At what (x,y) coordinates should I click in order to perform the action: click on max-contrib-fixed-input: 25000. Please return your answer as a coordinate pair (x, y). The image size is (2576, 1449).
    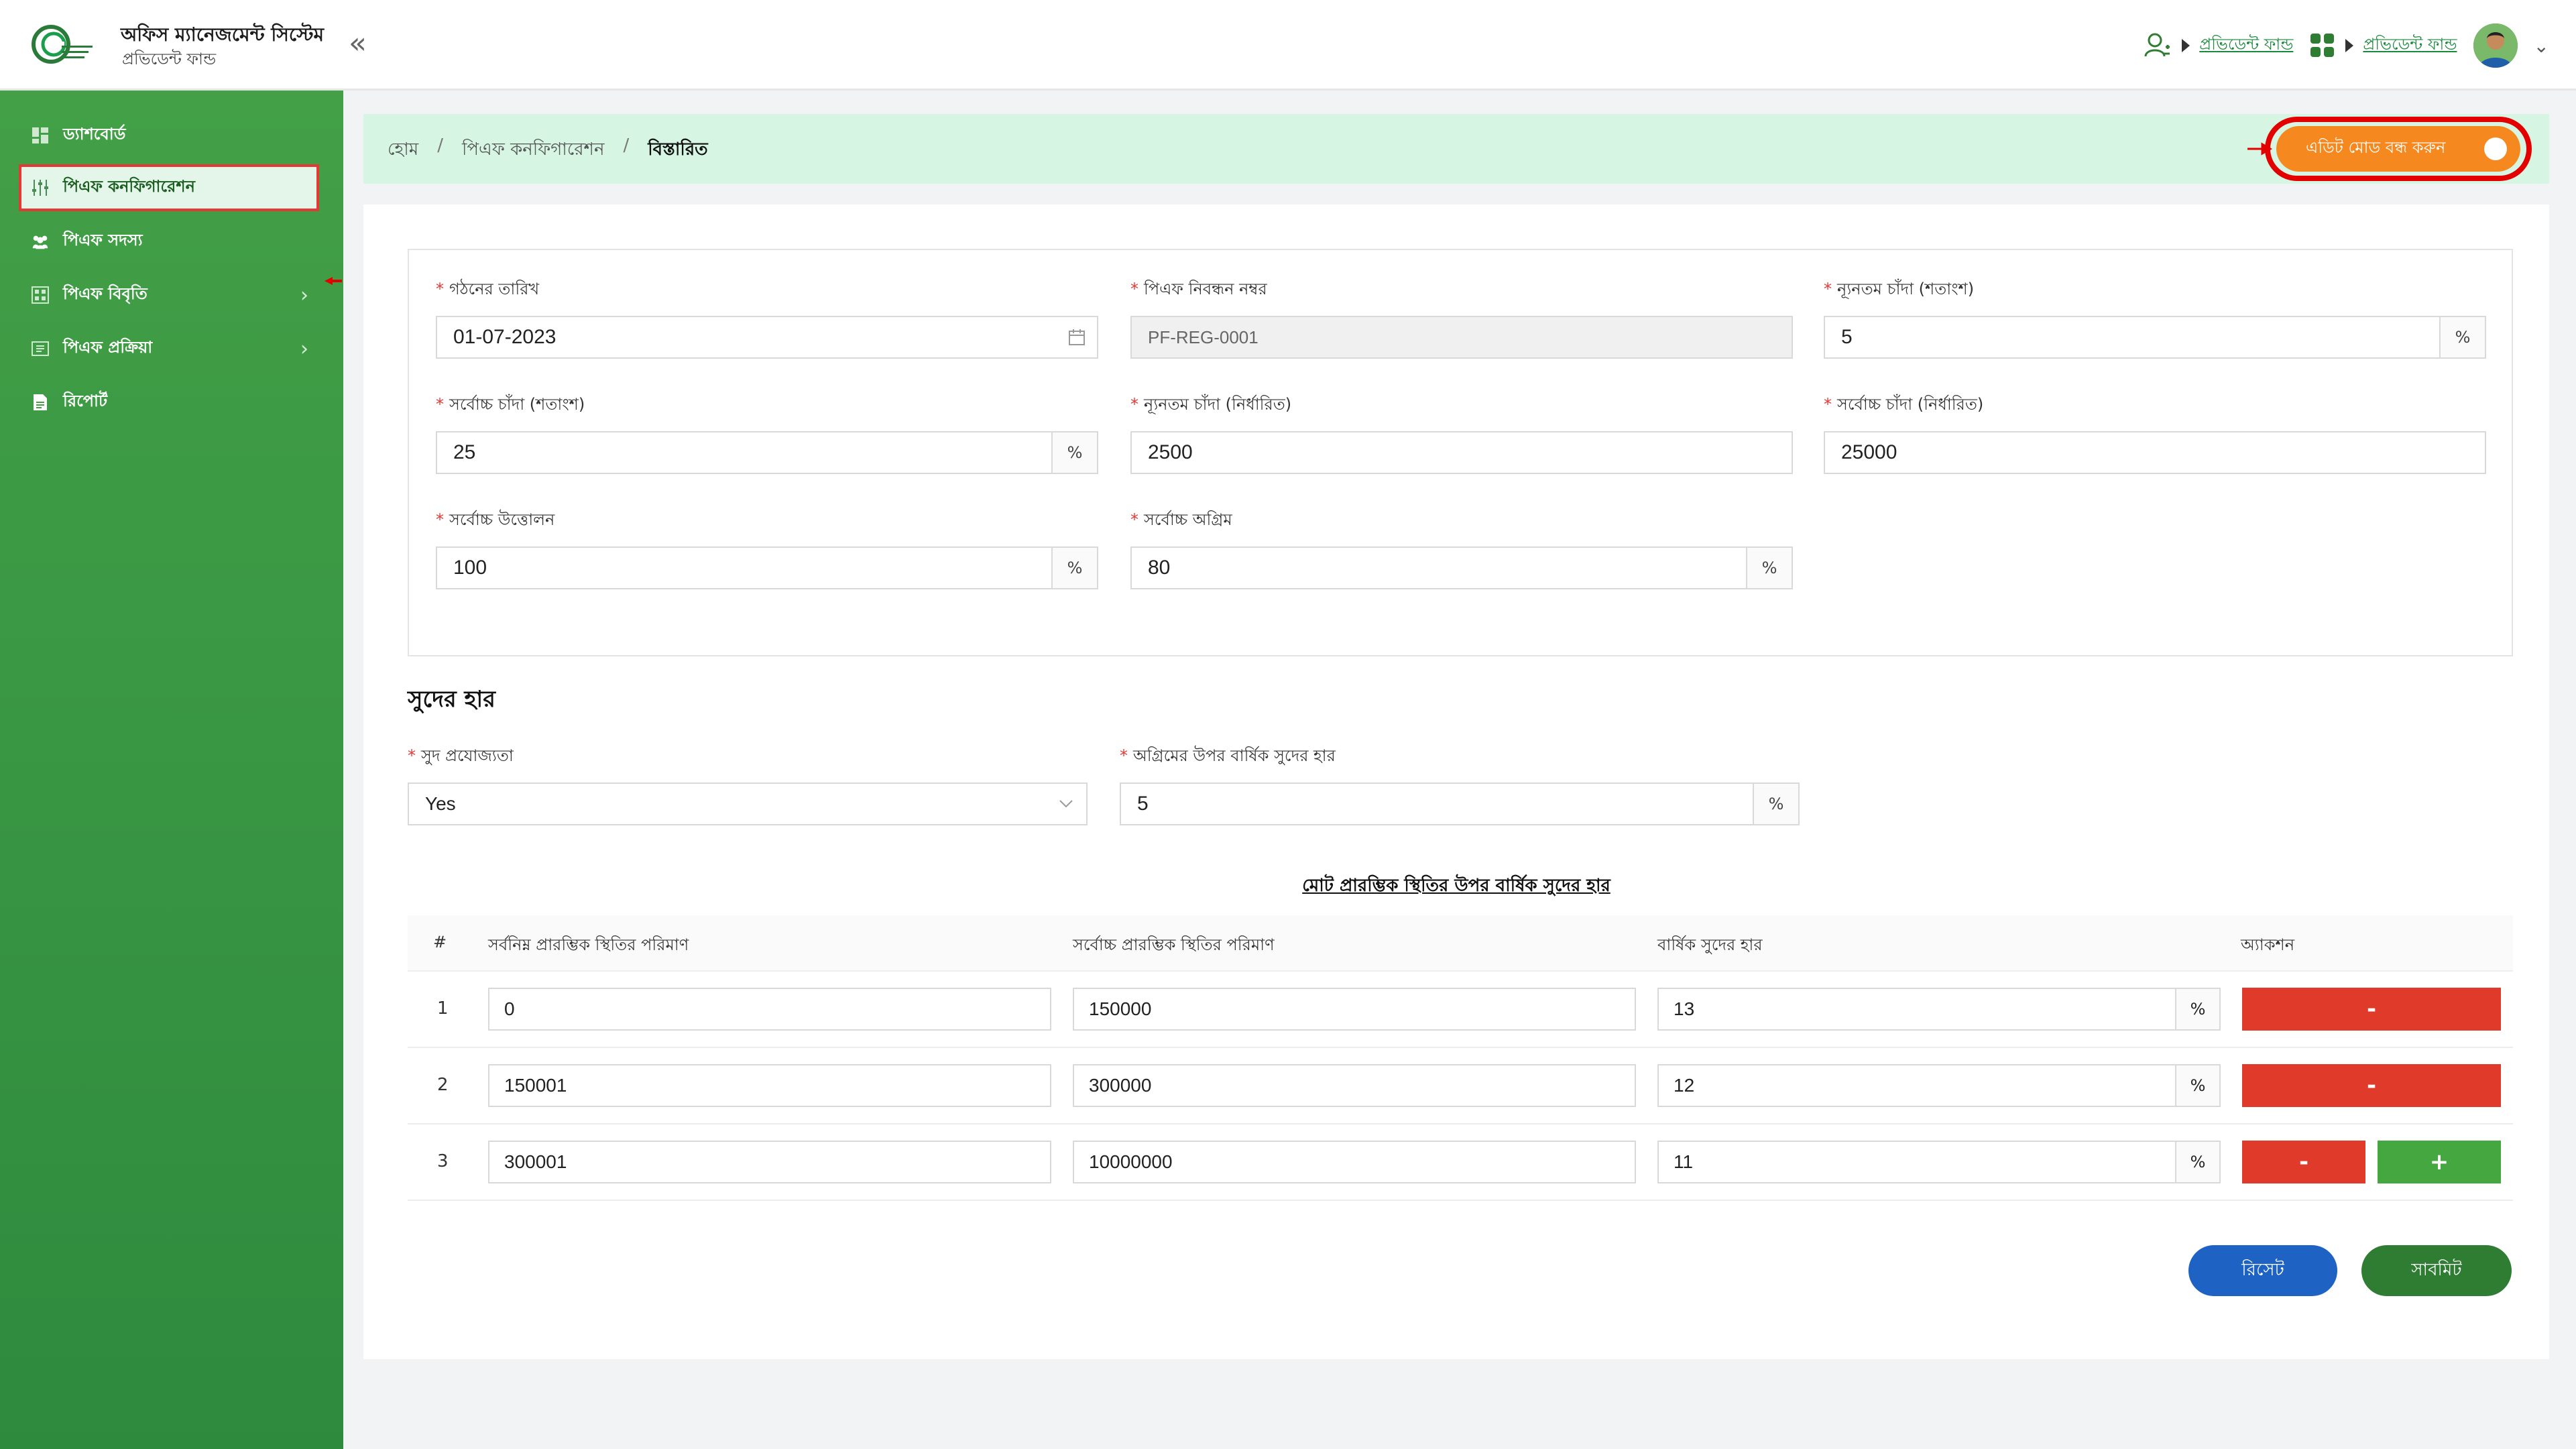
    Looking at the image, I should click on (2155, 453).